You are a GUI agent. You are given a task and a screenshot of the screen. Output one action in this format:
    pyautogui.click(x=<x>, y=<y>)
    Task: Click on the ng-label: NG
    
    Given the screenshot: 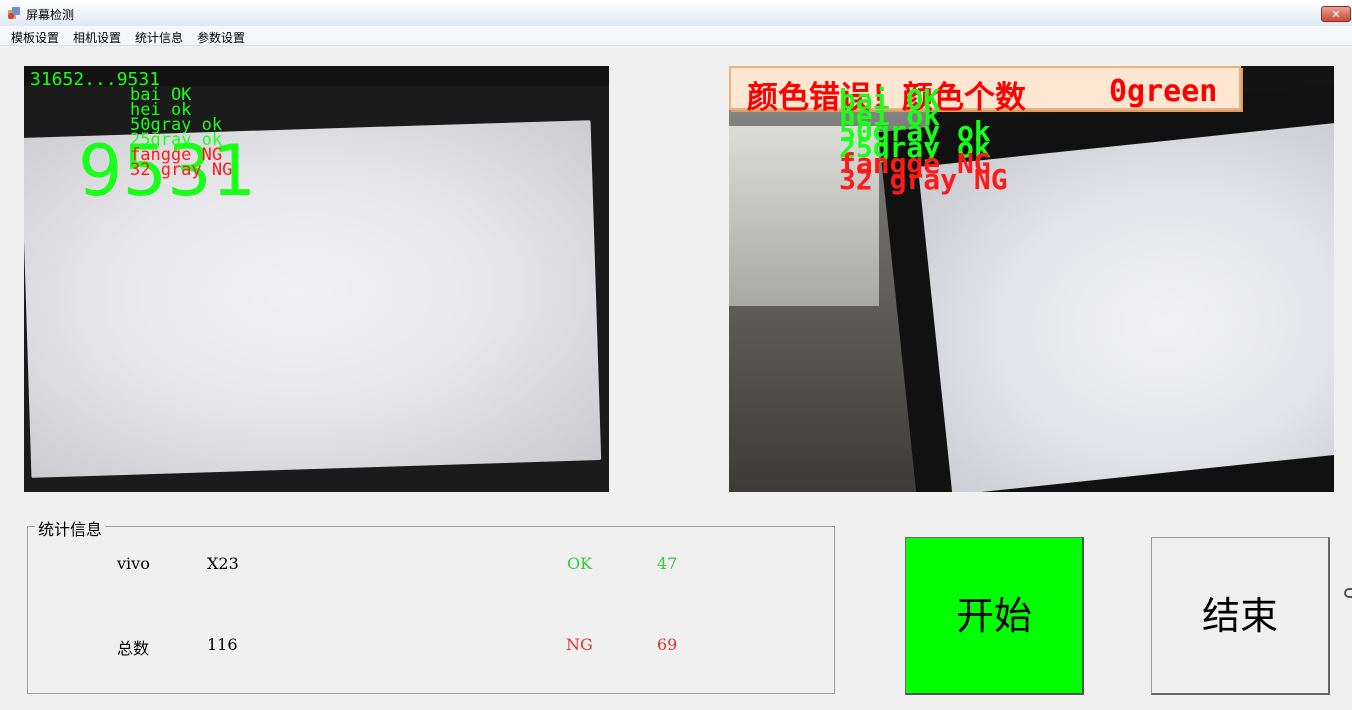 What is the action you would take?
    pyautogui.click(x=579, y=644)
    